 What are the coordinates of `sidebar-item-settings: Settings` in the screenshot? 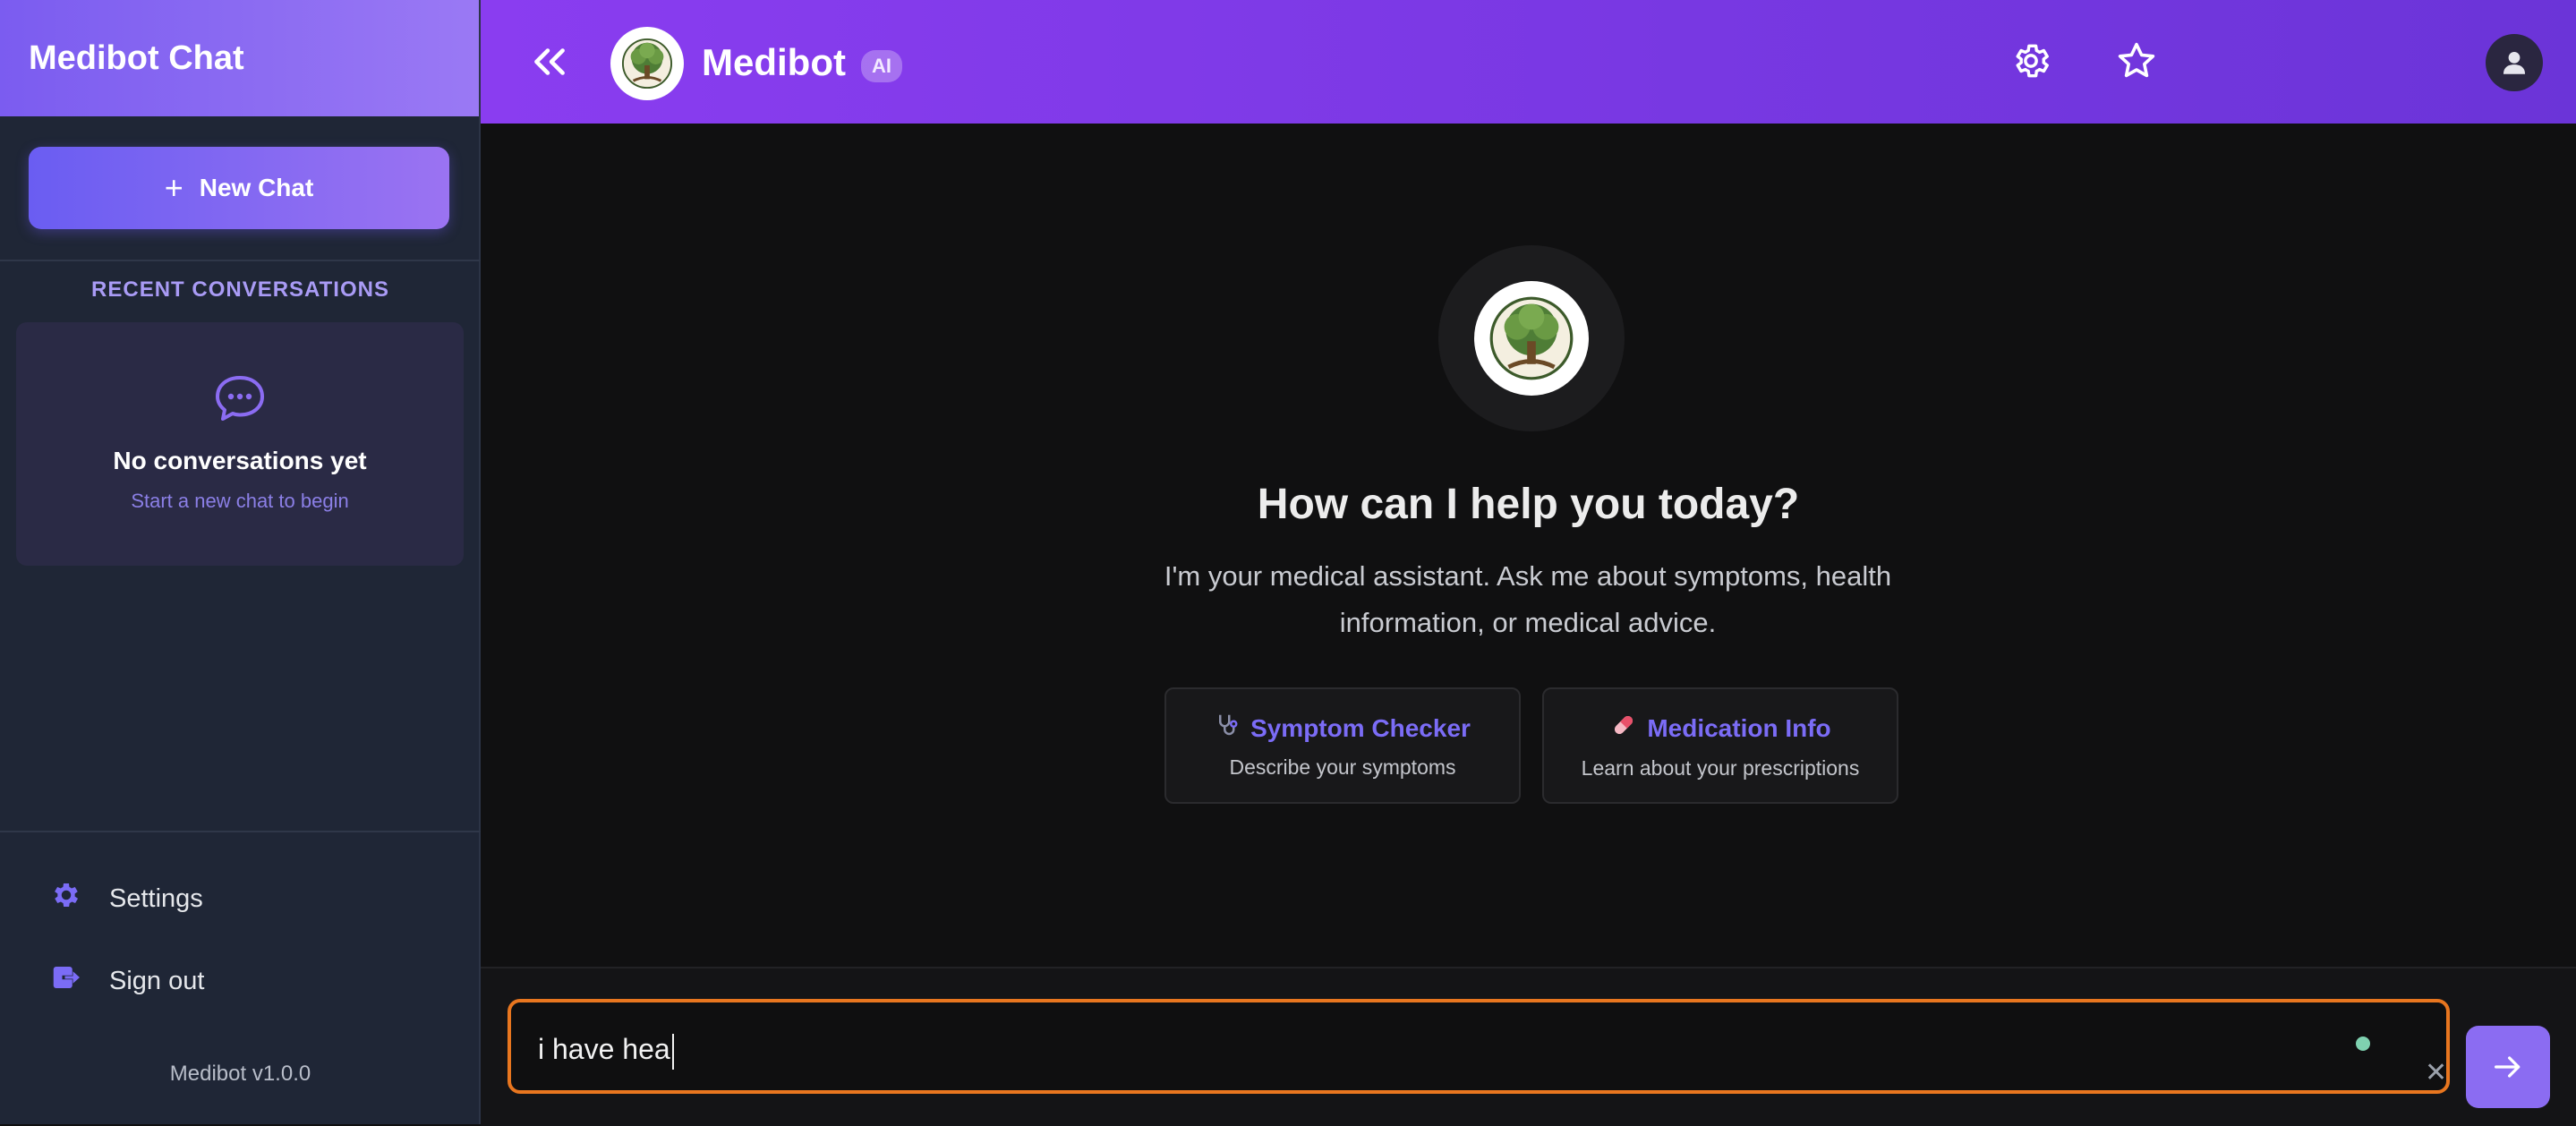 It's located at (126, 898).